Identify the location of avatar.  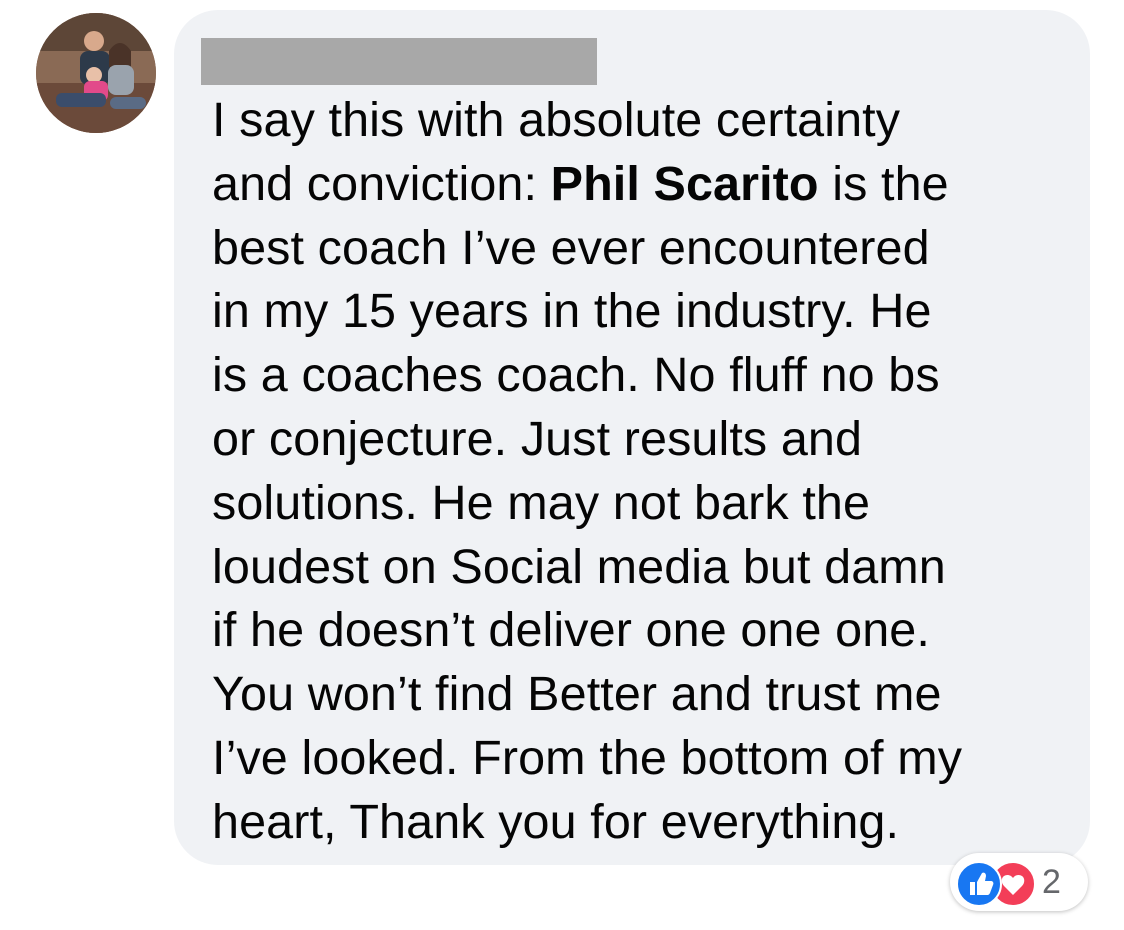
(96, 73).